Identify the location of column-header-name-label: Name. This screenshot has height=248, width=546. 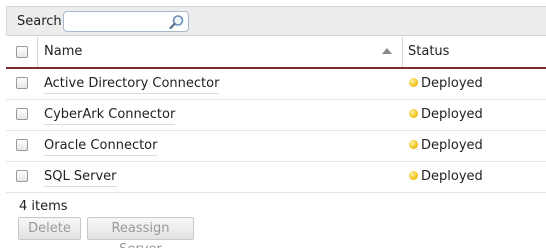
(63, 51).